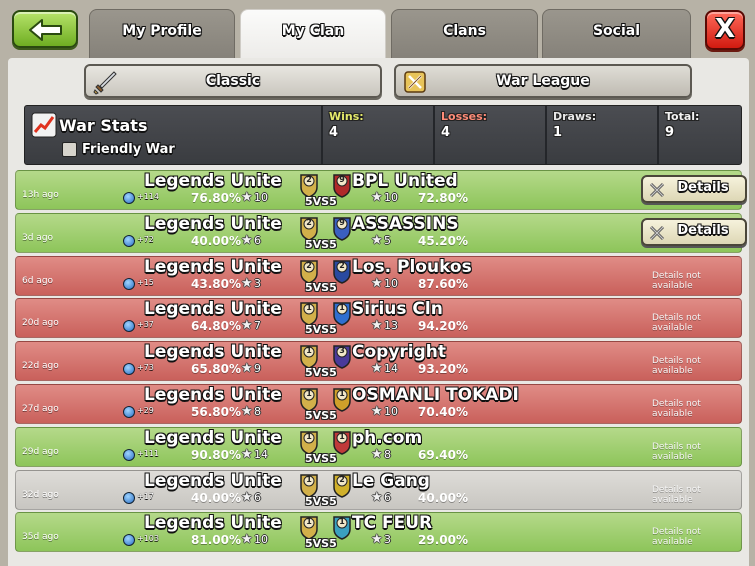  Describe the element at coordinates (313, 31) in the screenshot. I see `tab-label: My Clan` at that location.